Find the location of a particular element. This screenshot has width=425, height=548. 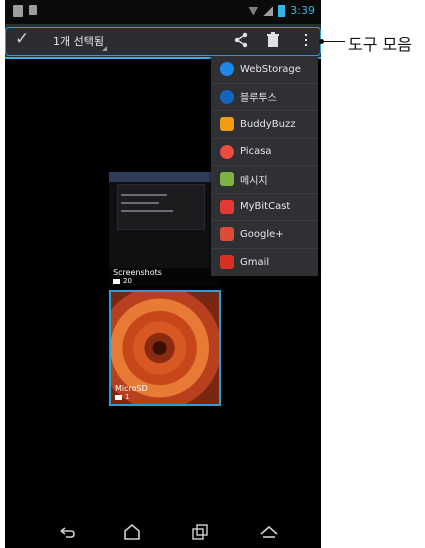

share-menu-item: MyBitCast is located at coordinates (264, 207).